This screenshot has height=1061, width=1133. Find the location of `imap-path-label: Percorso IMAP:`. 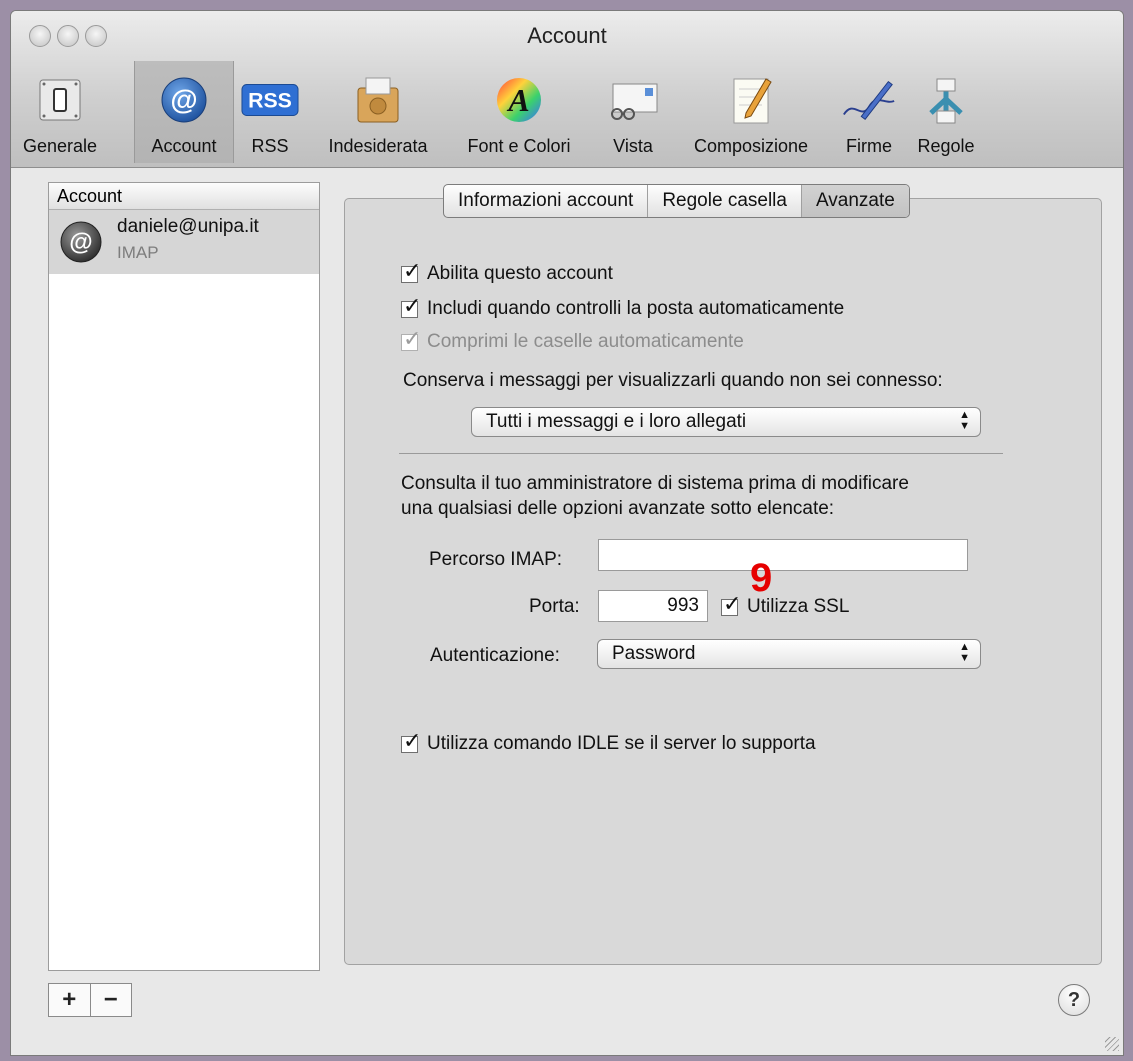

imap-path-label: Percorso IMAP: is located at coordinates (496, 559).